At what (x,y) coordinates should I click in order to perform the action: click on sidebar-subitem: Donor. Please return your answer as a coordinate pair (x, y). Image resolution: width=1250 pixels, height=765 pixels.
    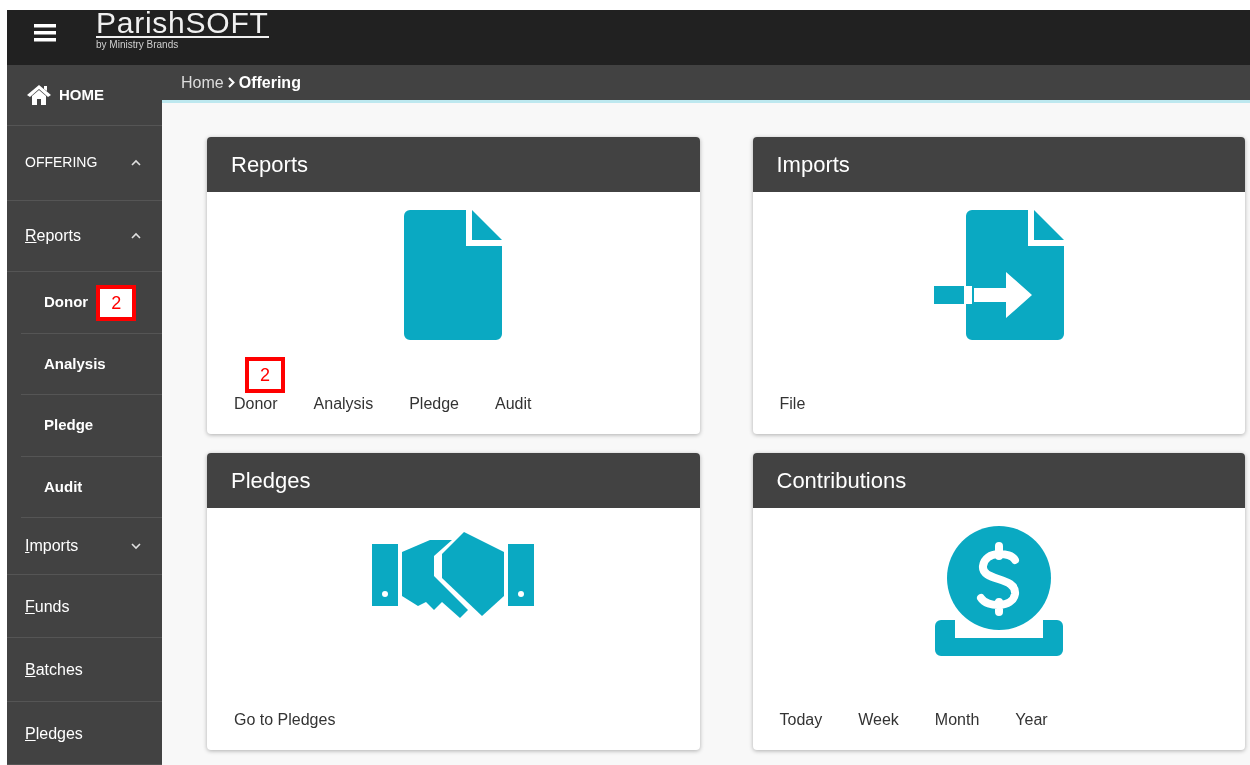
    Looking at the image, I should click on (66, 302).